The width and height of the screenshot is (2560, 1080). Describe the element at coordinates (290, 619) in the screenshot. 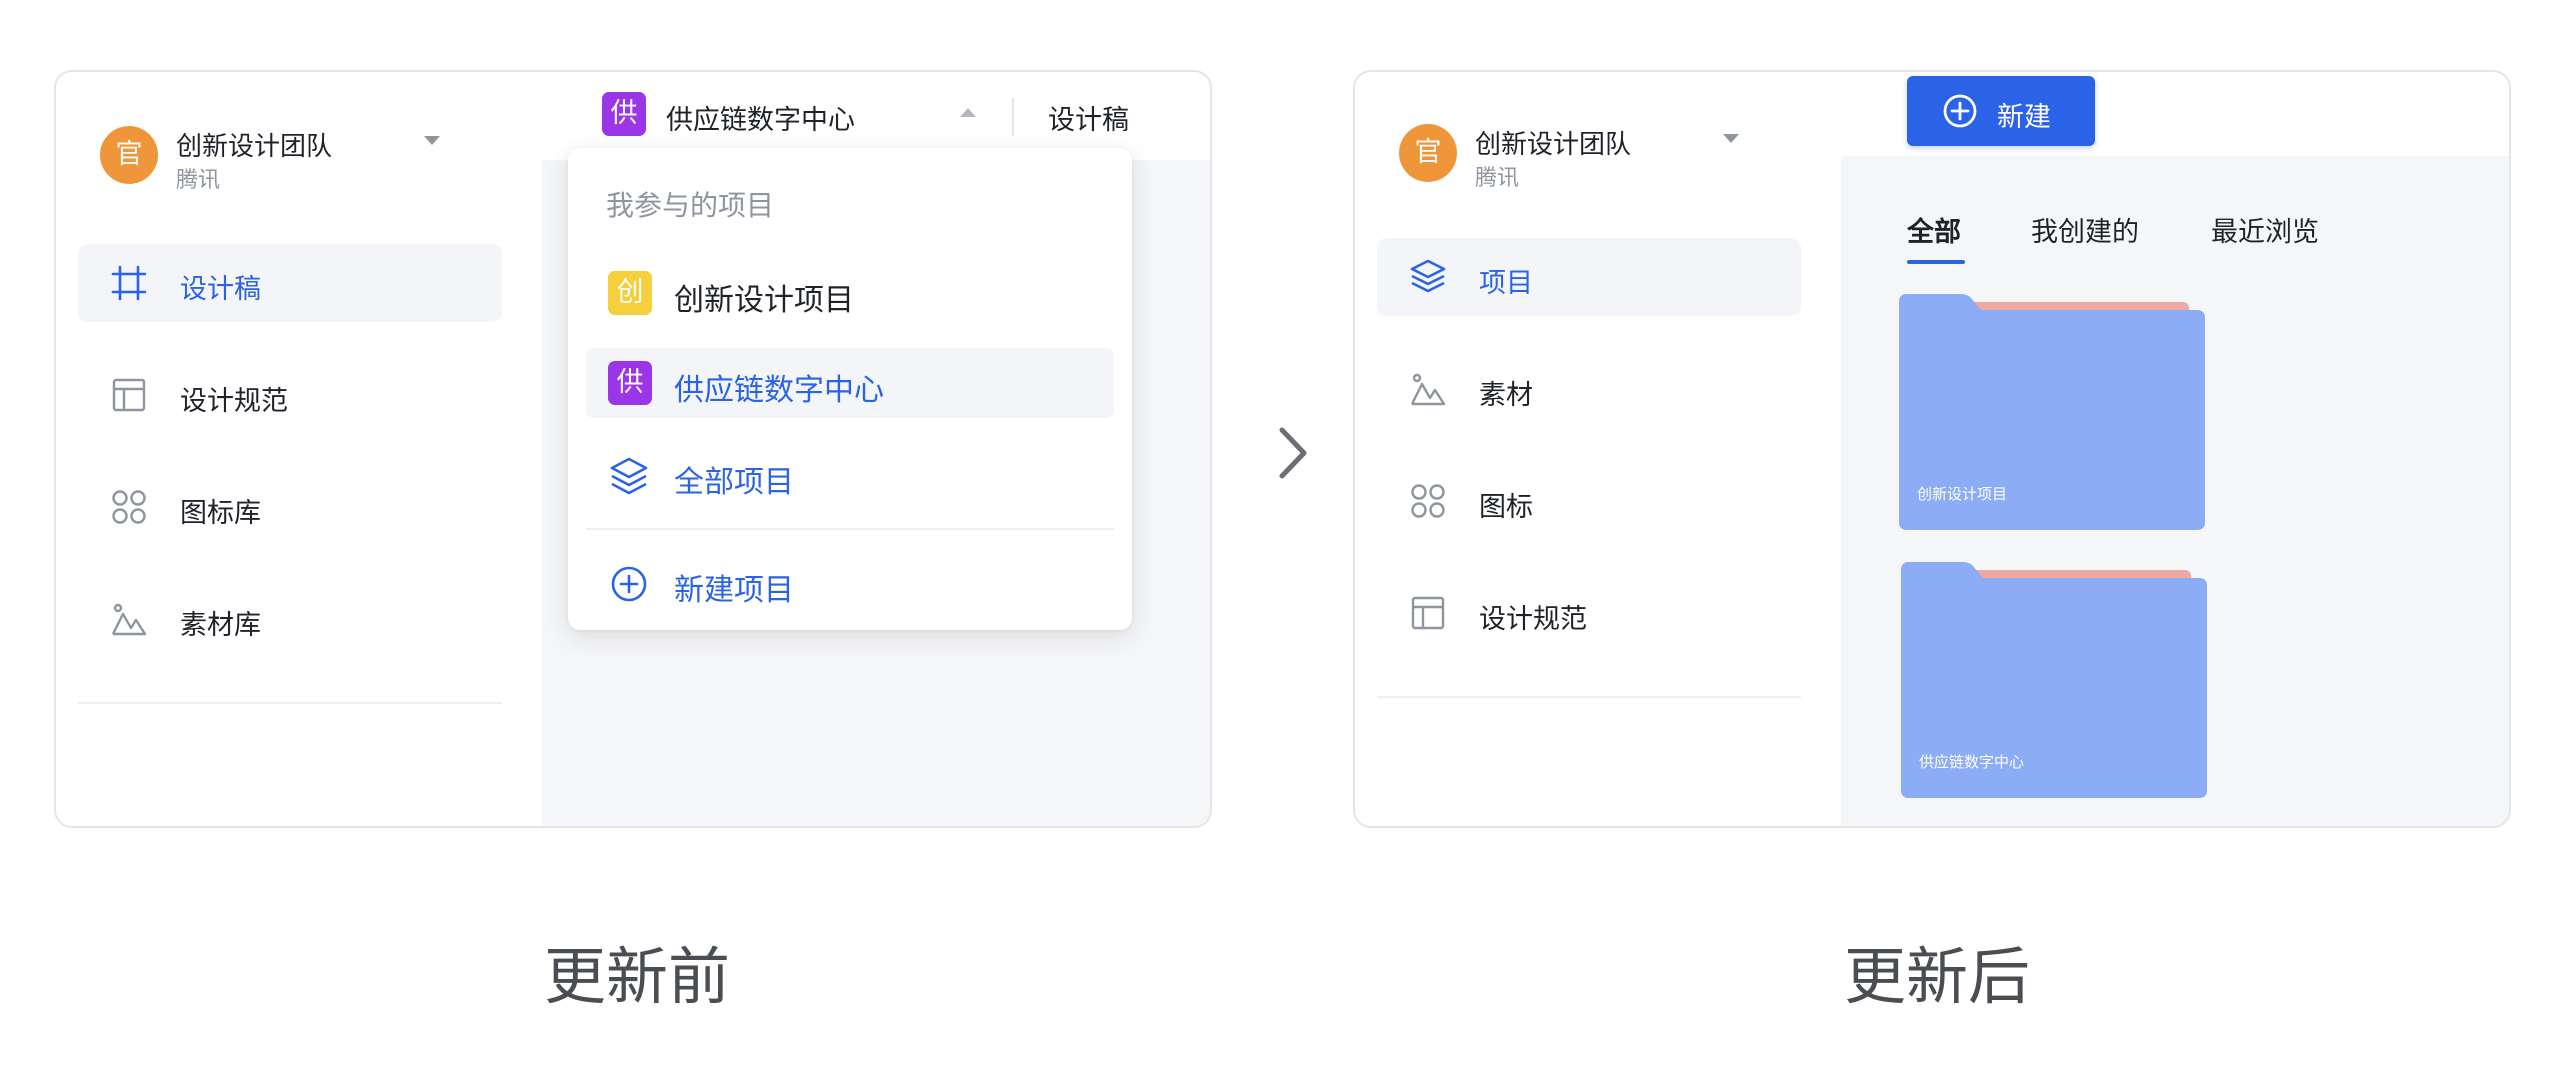

I see `sidebar-item-asset-library: 素材库` at that location.